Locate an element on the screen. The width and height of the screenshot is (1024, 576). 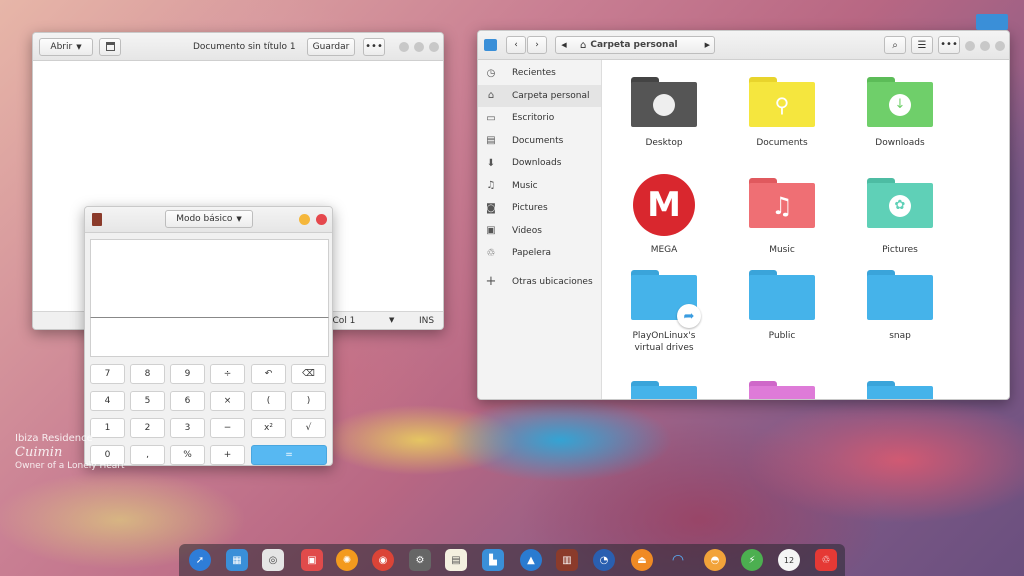
document-icon: ▤ is located at coordinates (491, 141).